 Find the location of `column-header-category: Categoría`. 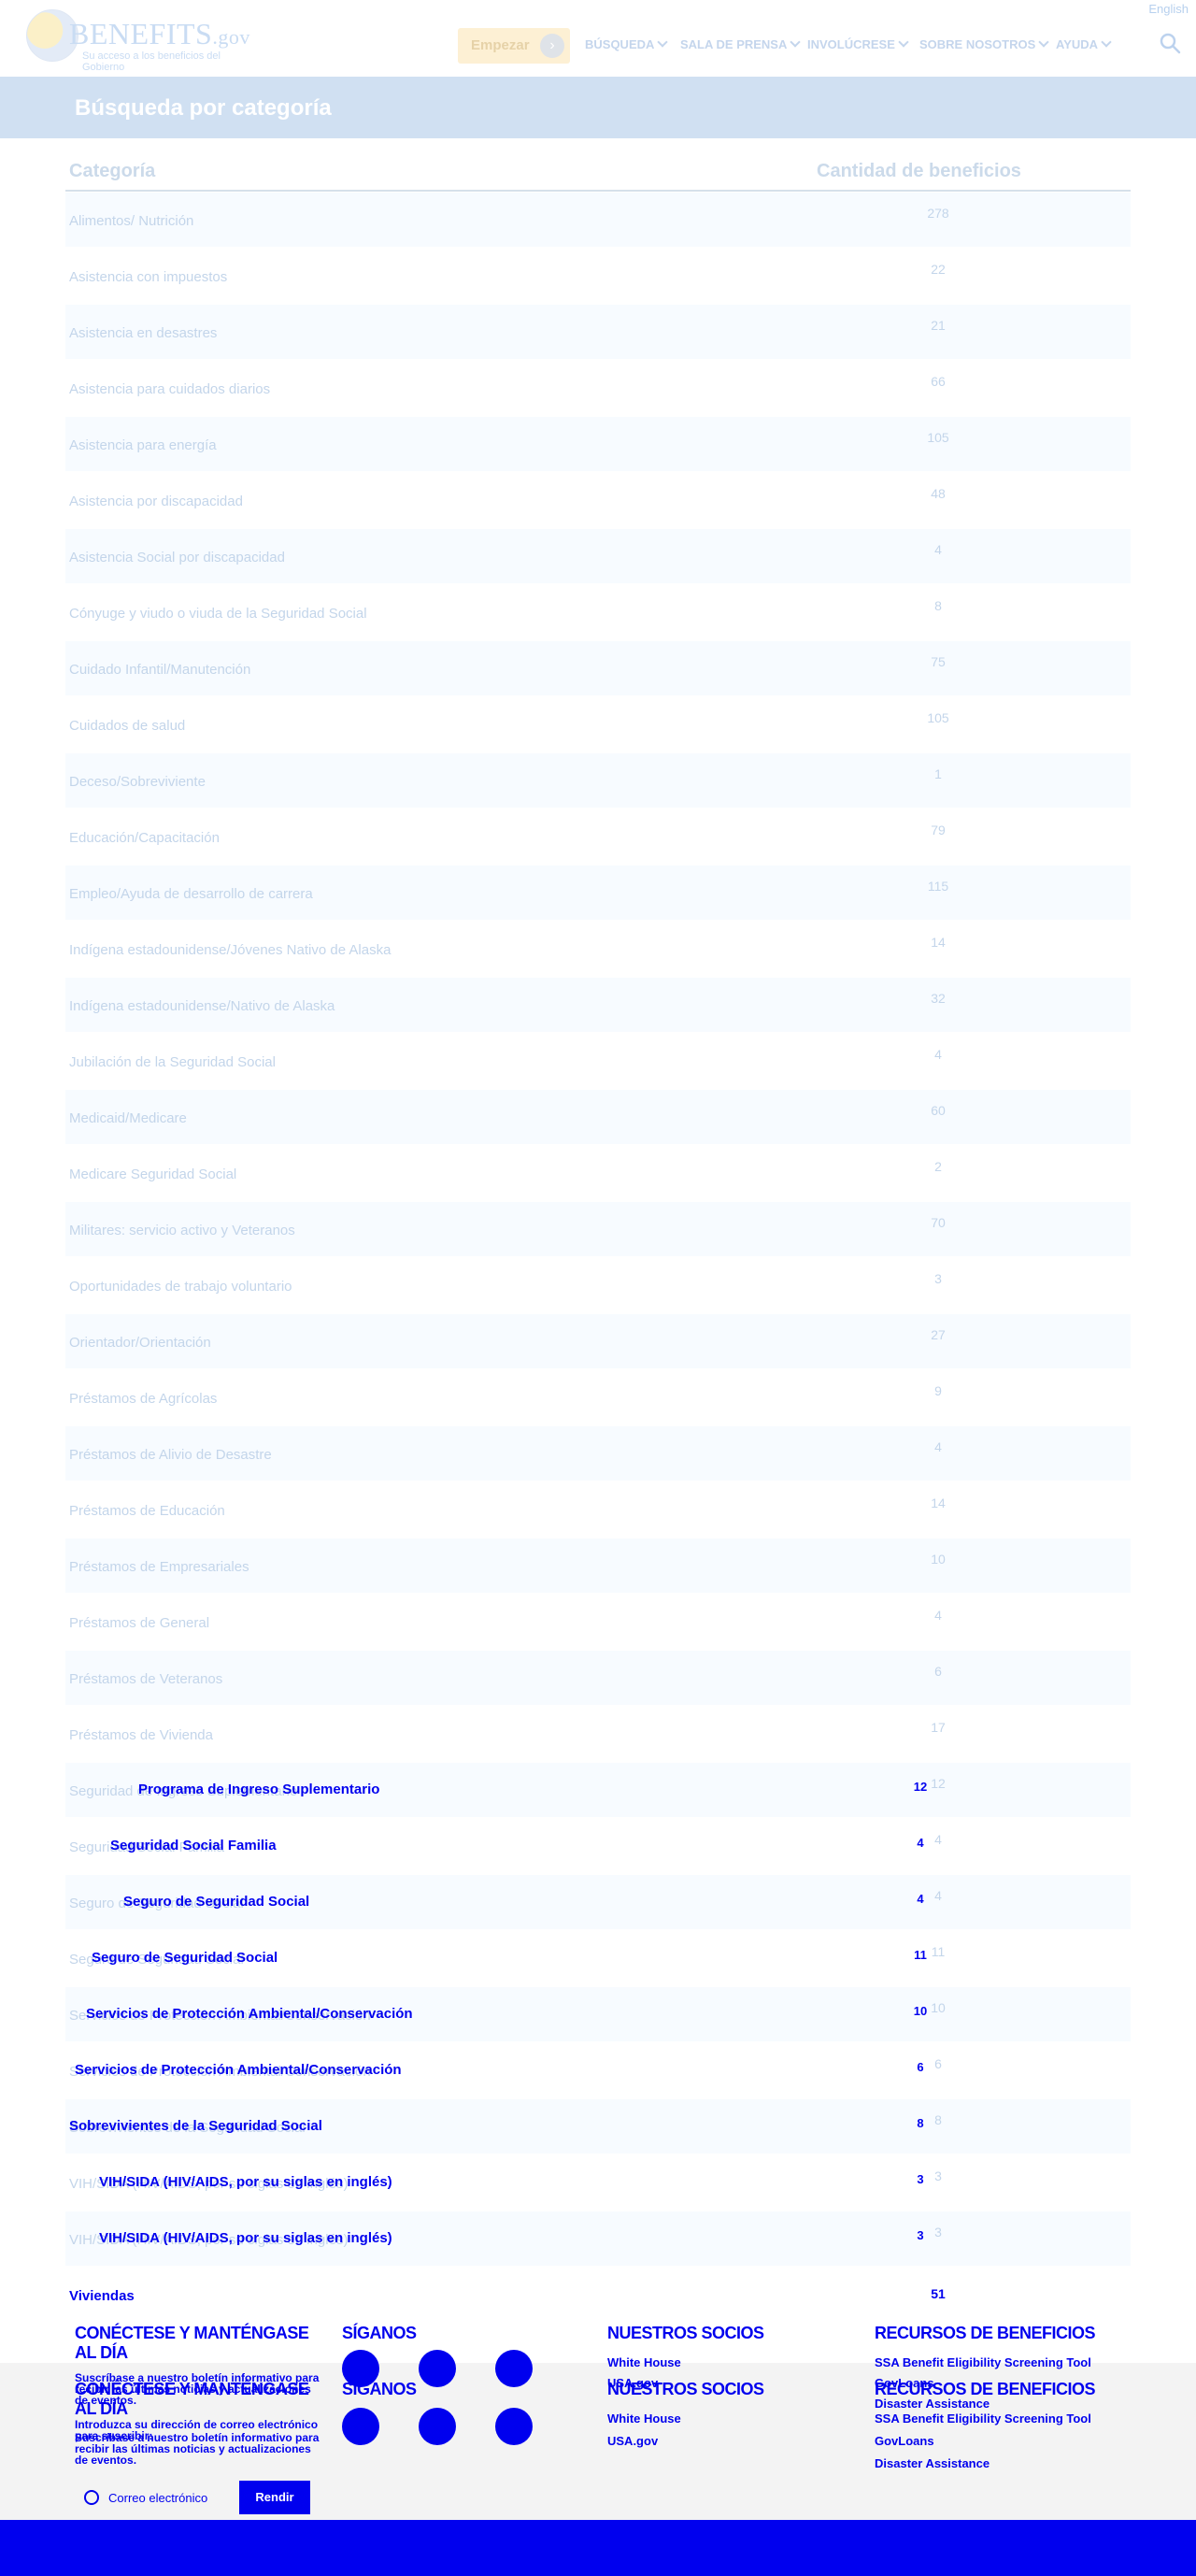

column-header-category: Categoría is located at coordinates (112, 171).